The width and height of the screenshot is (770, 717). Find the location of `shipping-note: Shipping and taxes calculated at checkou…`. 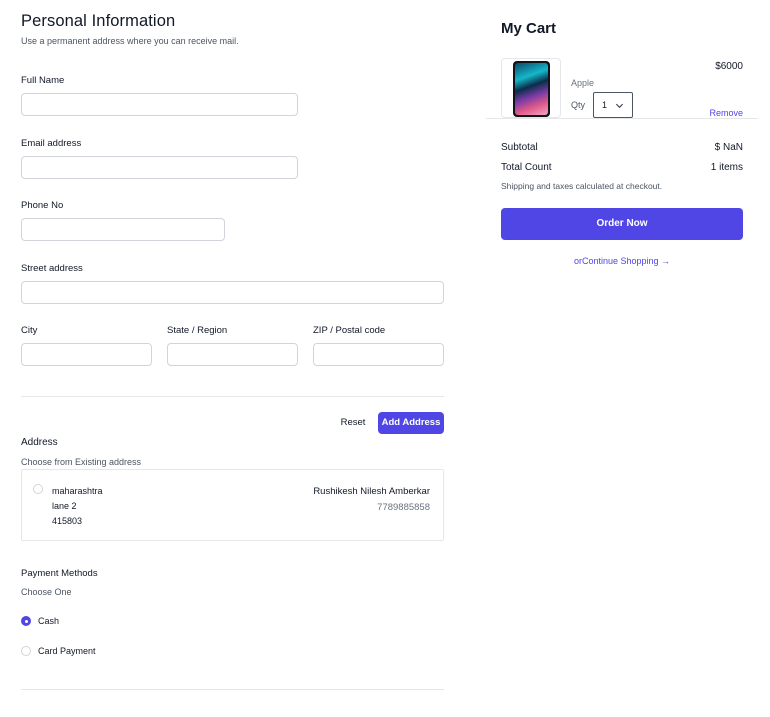

shipping-note: Shipping and taxes calculated at checkou… is located at coordinates (582, 186).